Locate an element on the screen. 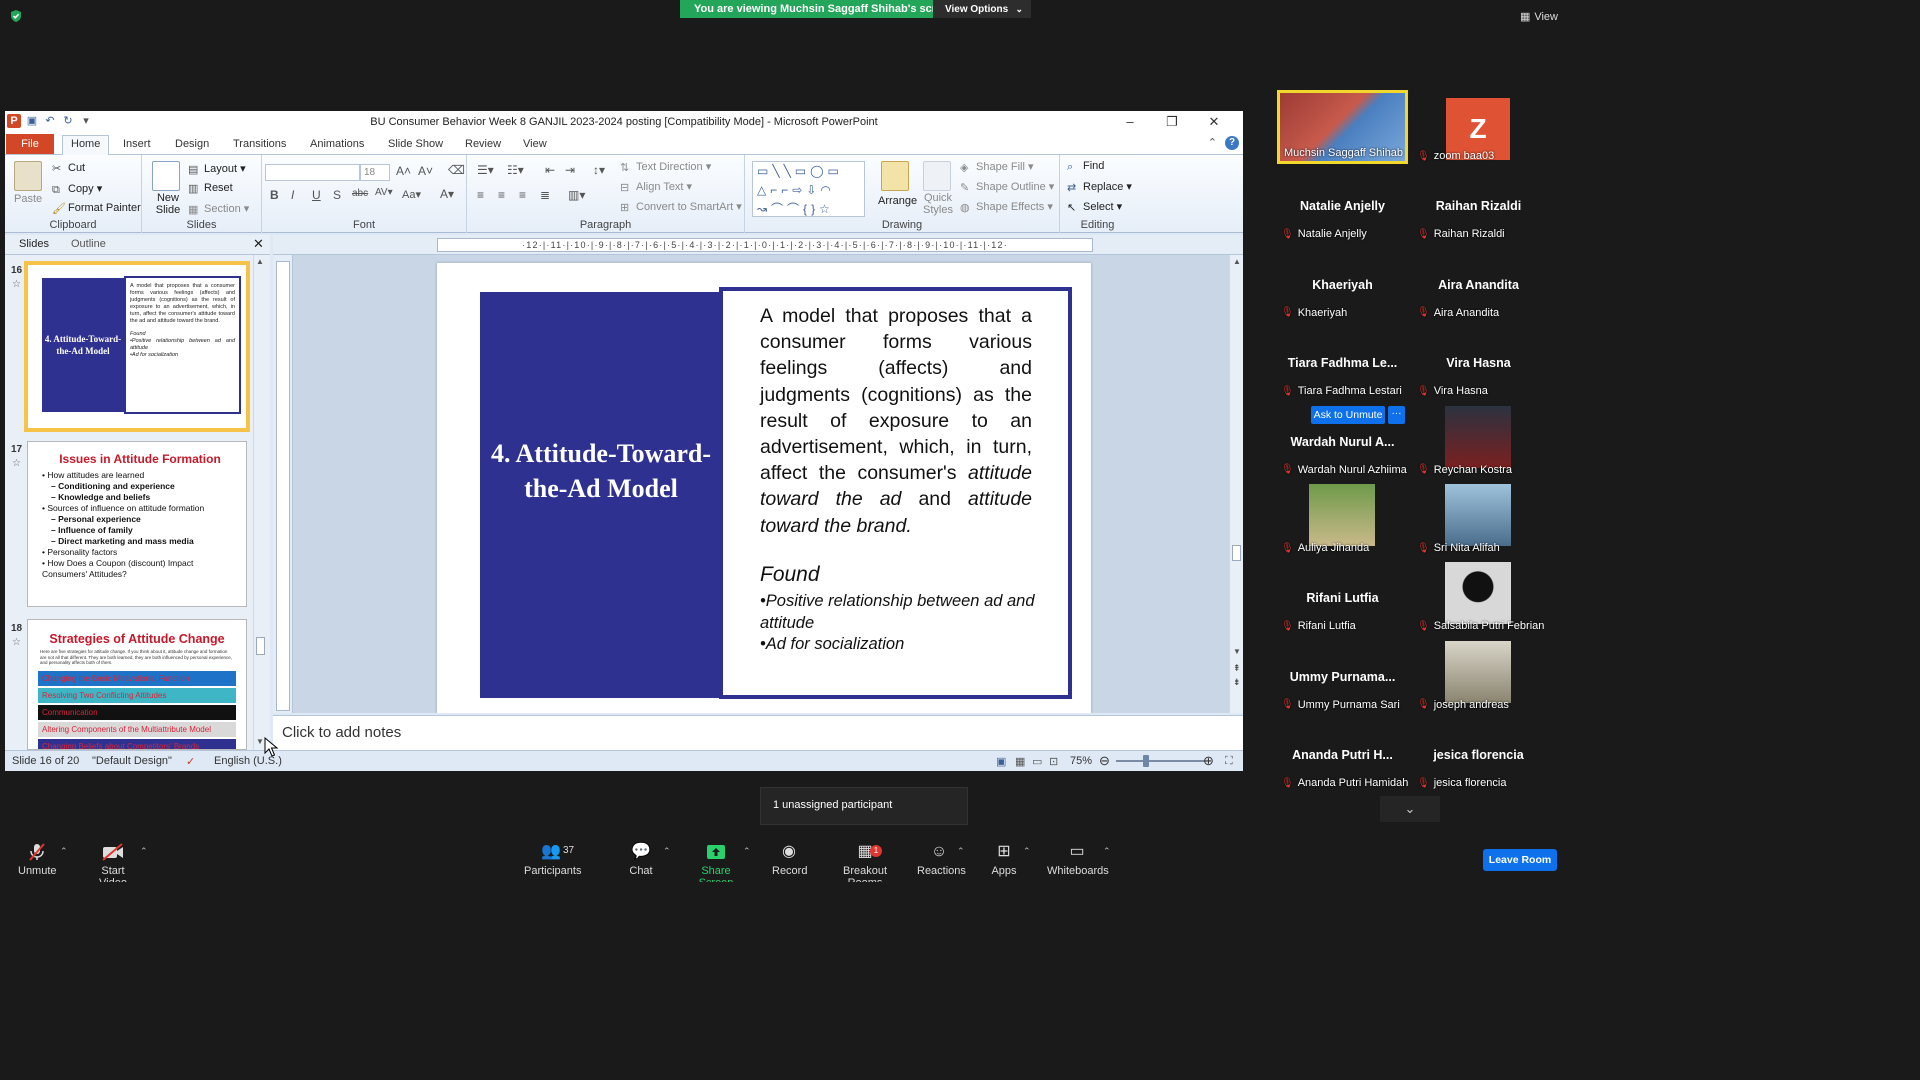 This screenshot has height=1080, width=1920. tab-review: Review is located at coordinates (483, 144).